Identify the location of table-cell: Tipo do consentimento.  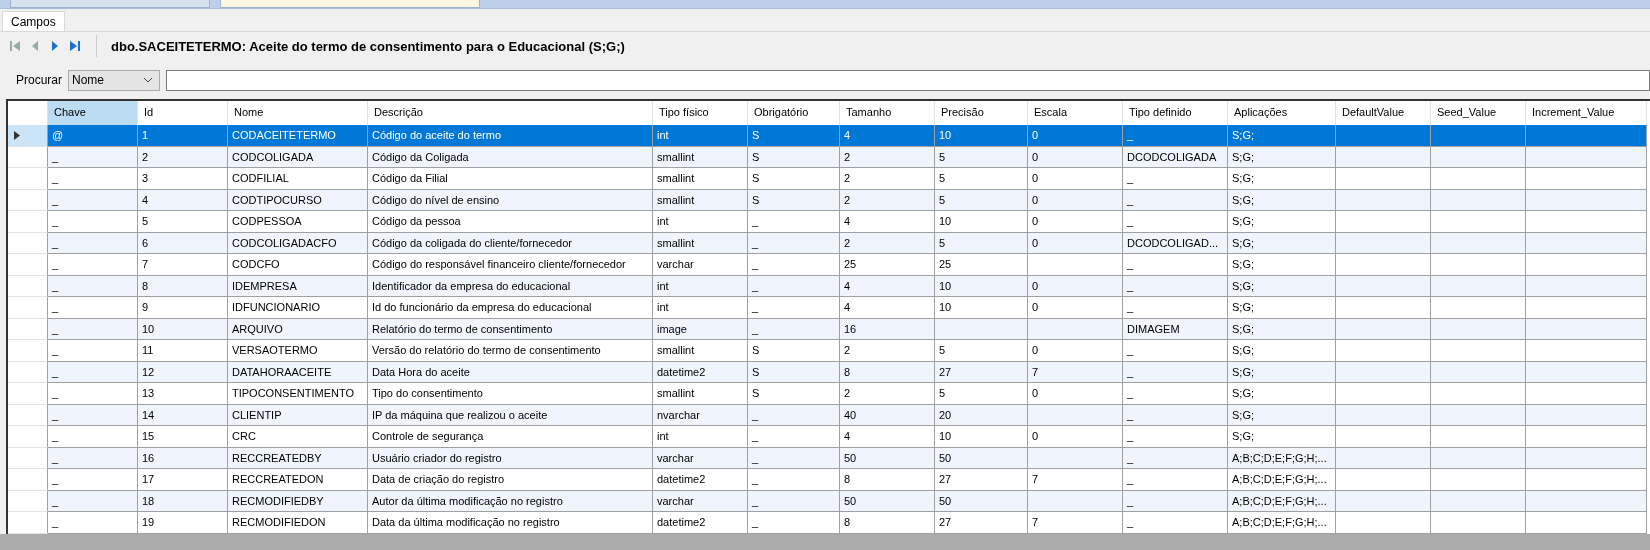
(510, 394).